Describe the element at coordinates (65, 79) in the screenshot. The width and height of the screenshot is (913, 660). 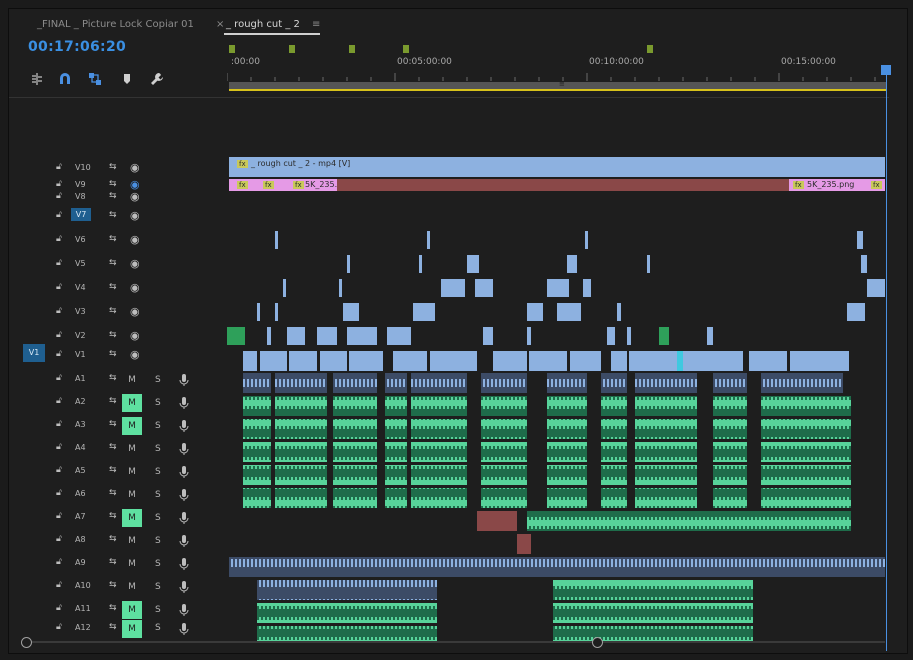
I see `snap-magnet-icon` at that location.